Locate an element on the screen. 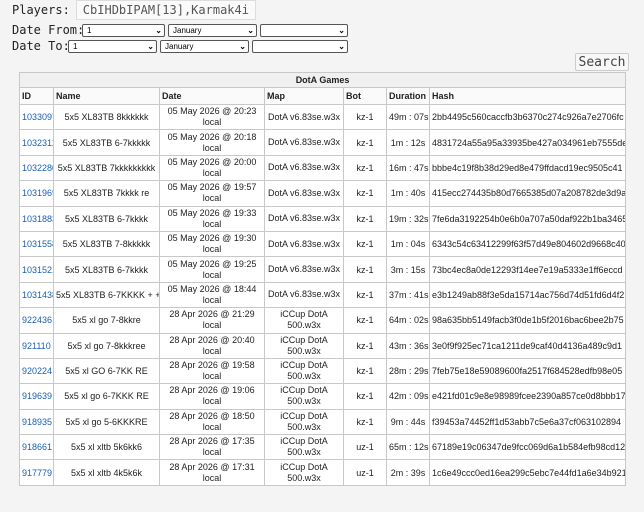 The width and height of the screenshot is (644, 512). game-hash-cell: 7fe6da3192254b0e6b0a707a50daf922b1ba3465 is located at coordinates (527, 218).